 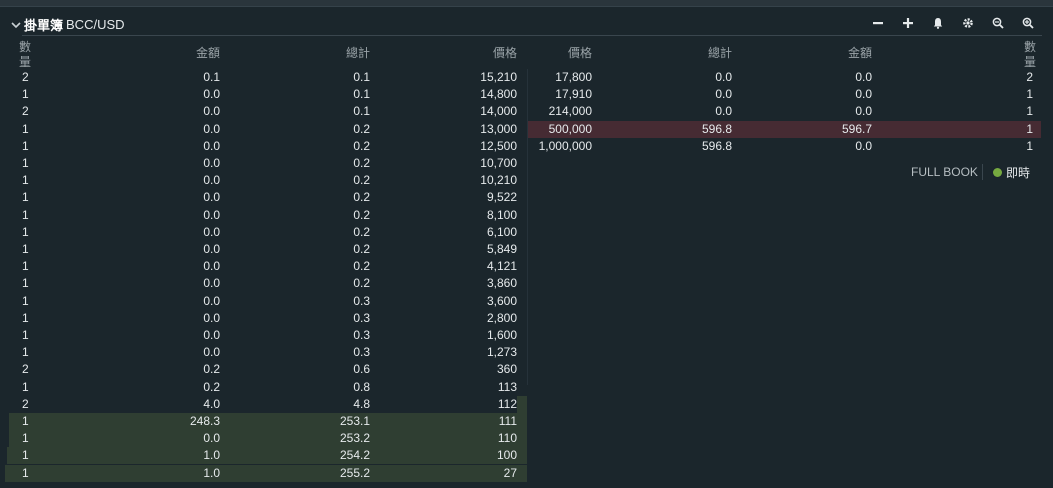 I want to click on bid-row: 1 0.0 0.2 6,100, so click(x=263, y=232).